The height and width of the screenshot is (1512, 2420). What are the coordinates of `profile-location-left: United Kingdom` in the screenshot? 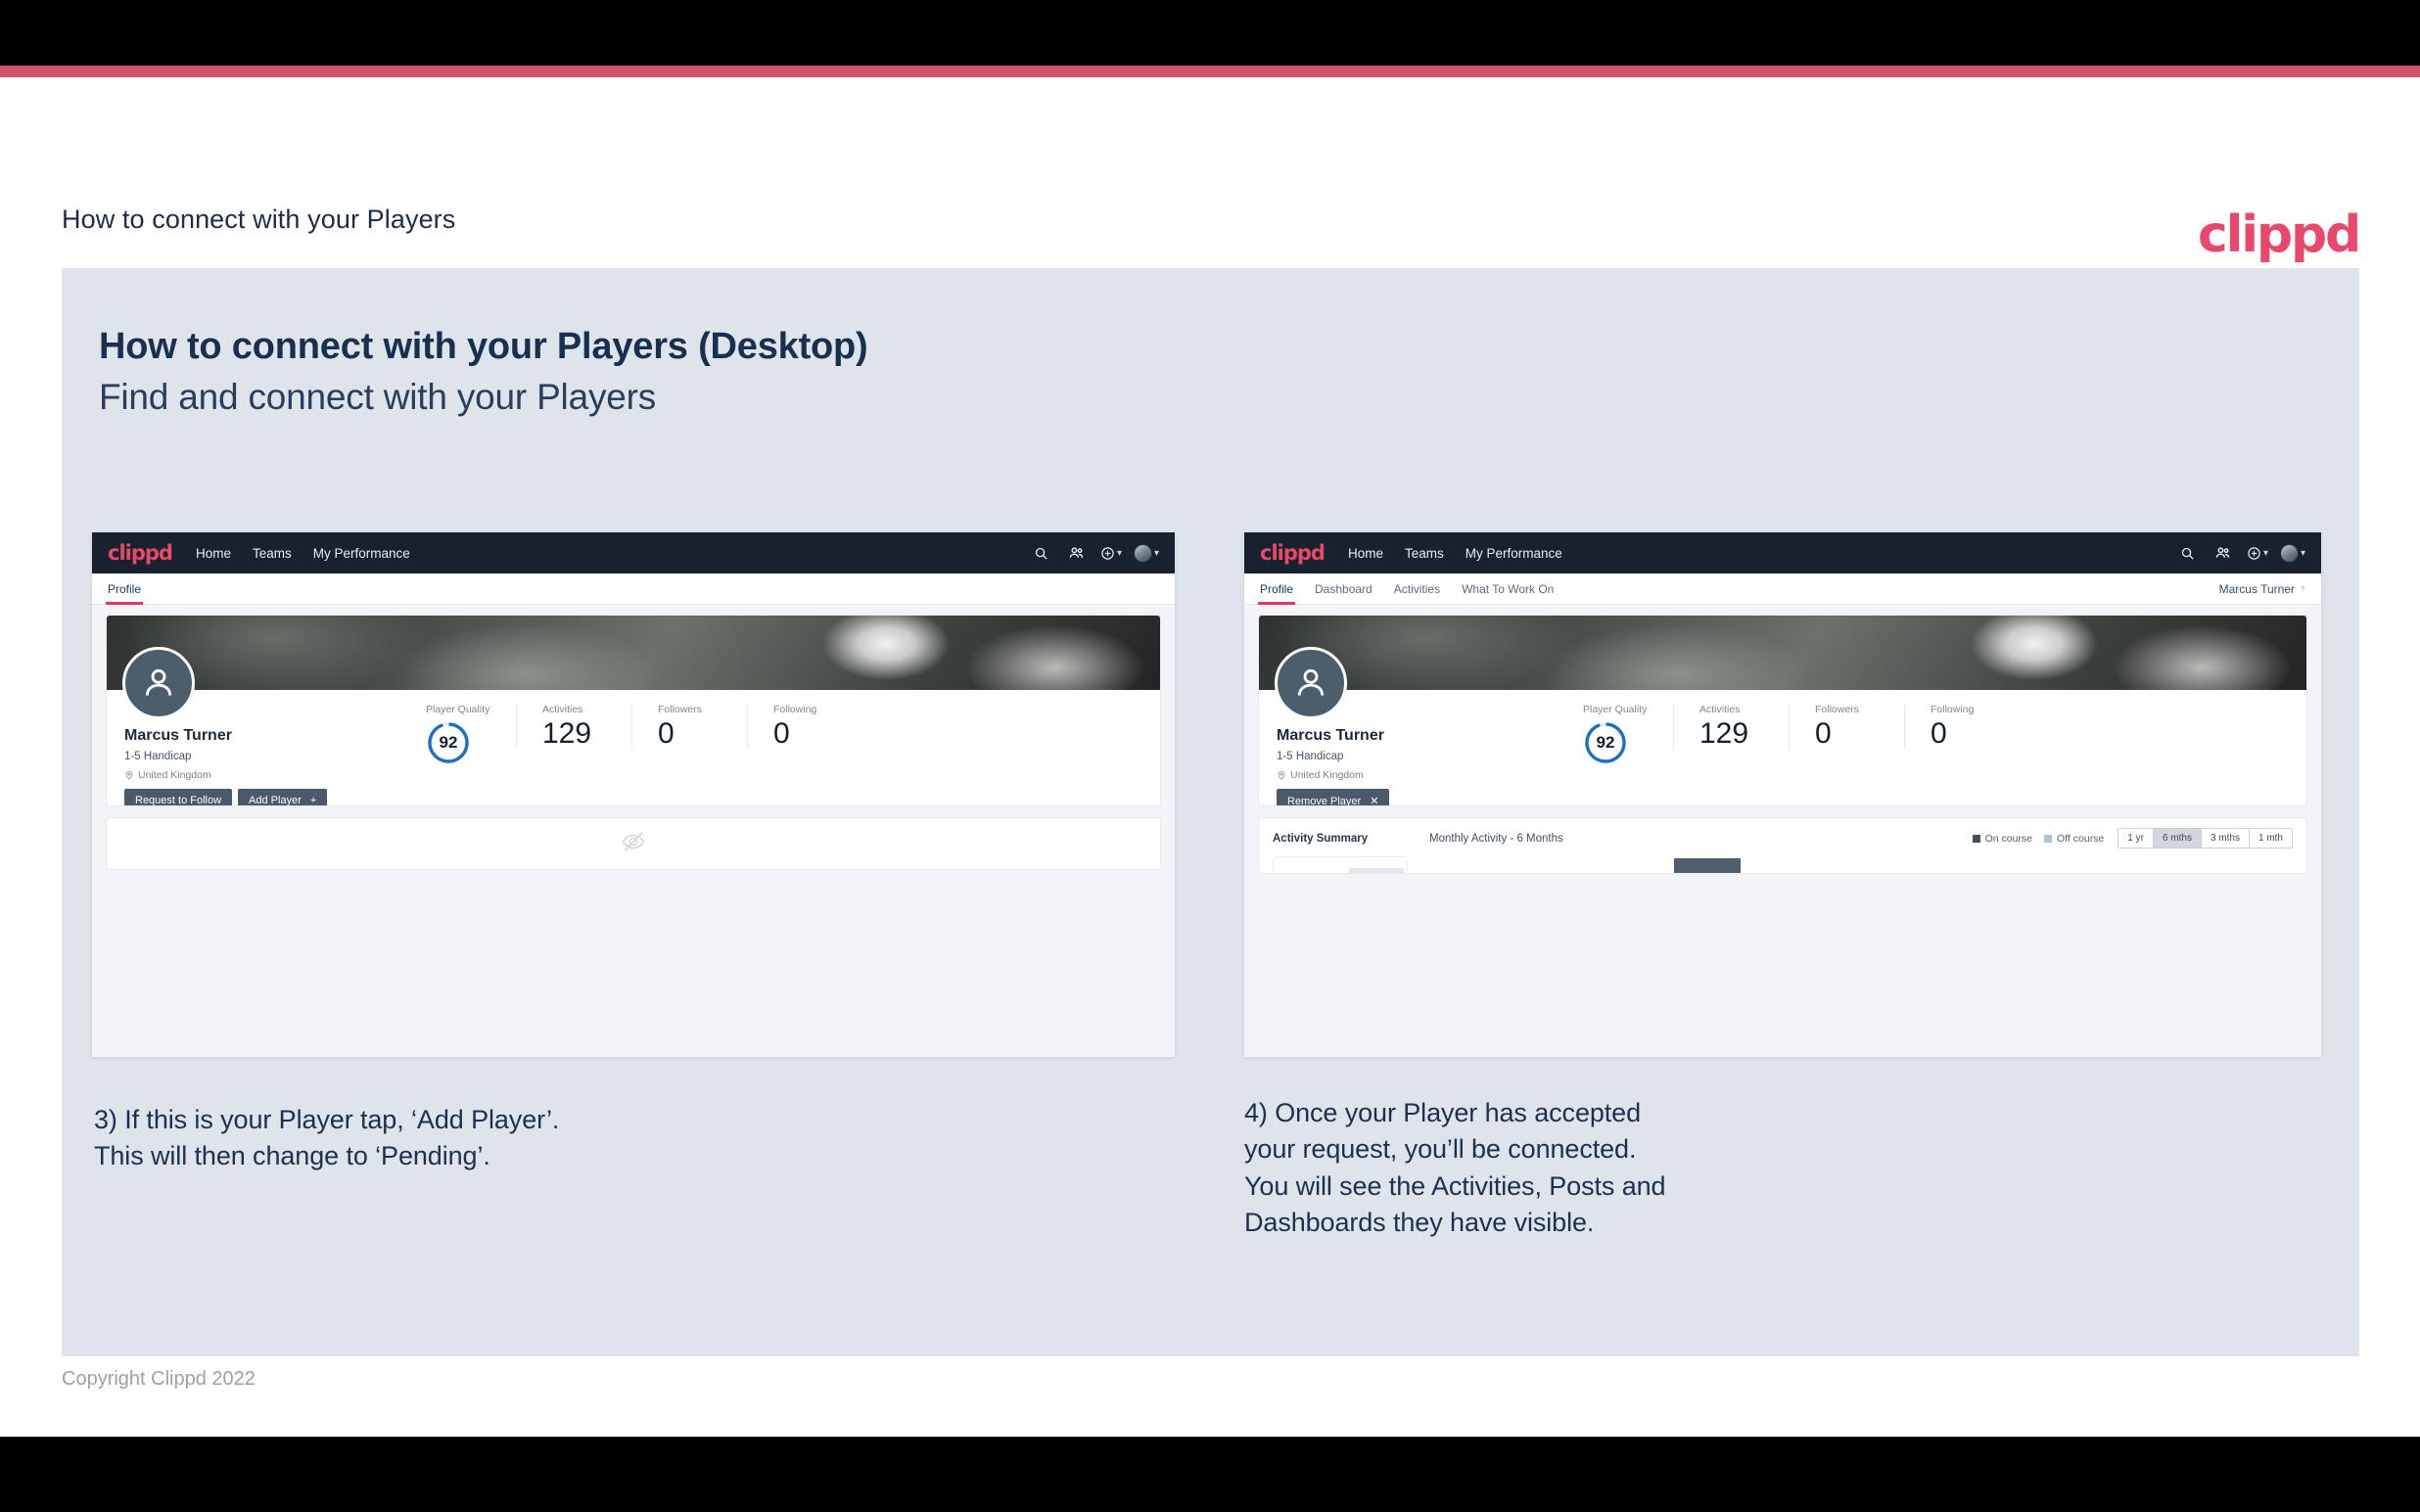 It's located at (167, 775).